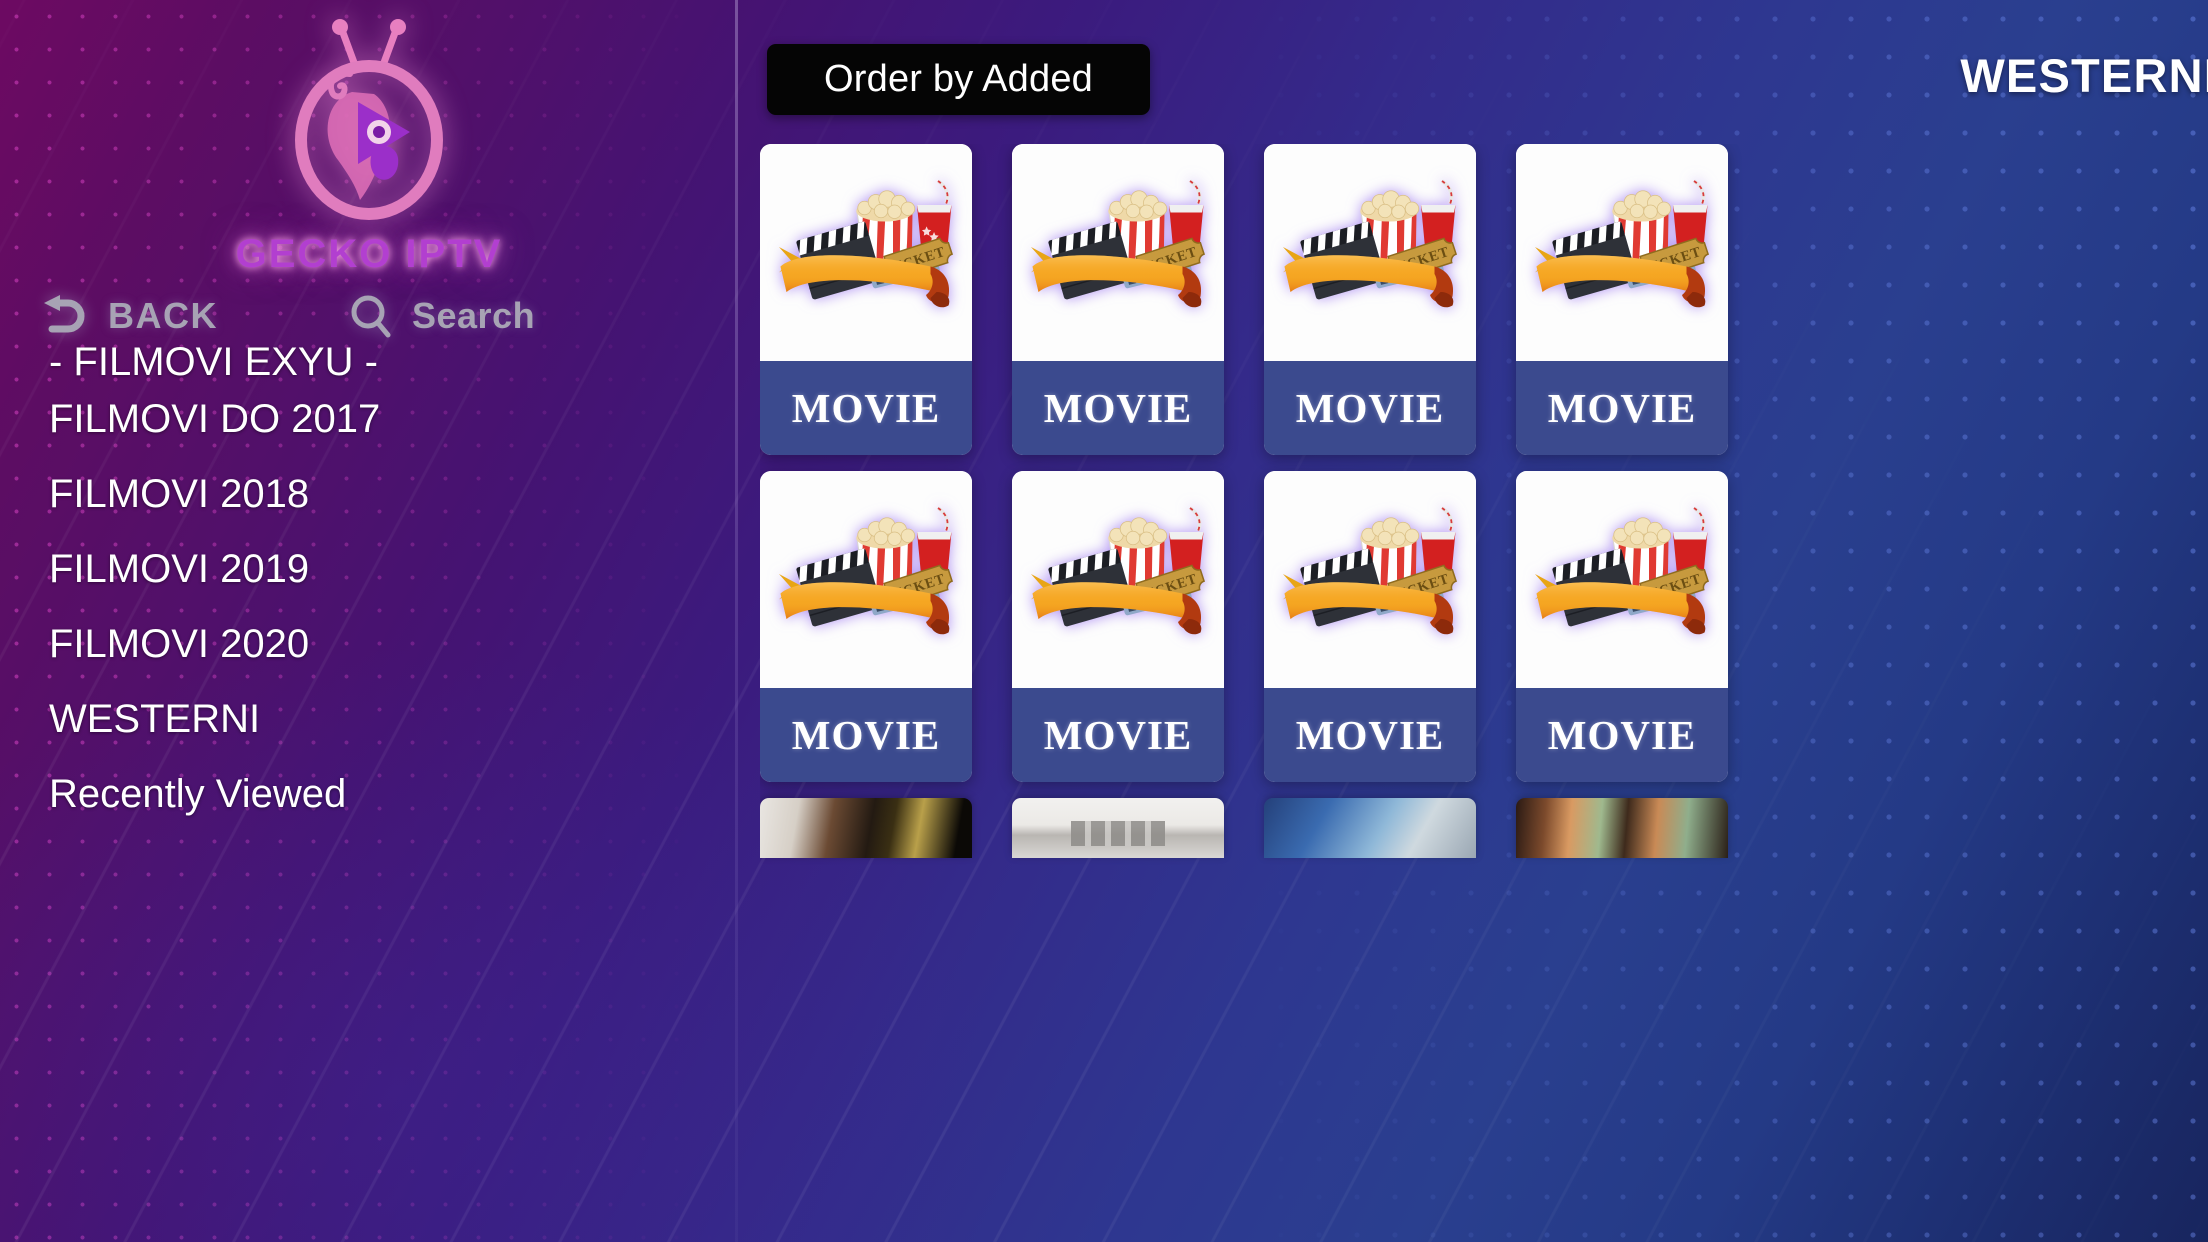  What do you see at coordinates (474, 315) in the screenshot?
I see `search-button-label: Search` at bounding box center [474, 315].